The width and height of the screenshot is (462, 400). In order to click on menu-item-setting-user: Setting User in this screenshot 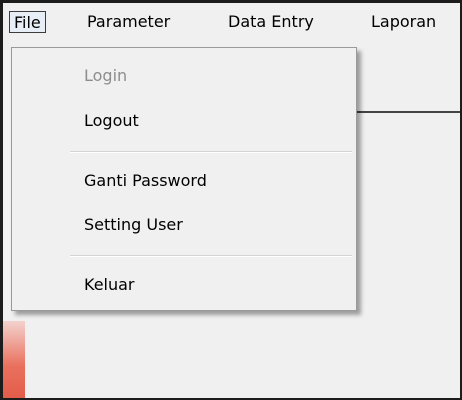, I will do `click(133, 225)`.